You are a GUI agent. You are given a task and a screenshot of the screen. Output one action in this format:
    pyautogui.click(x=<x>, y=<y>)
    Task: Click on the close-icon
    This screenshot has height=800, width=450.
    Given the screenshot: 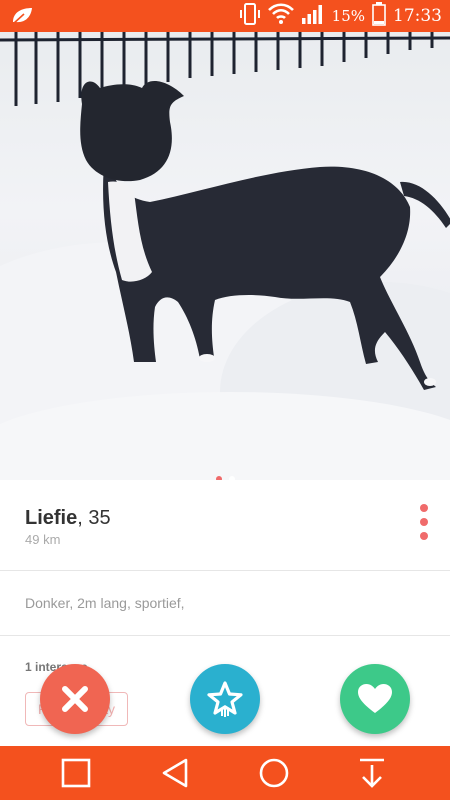 What is the action you would take?
    pyautogui.click(x=75, y=699)
    